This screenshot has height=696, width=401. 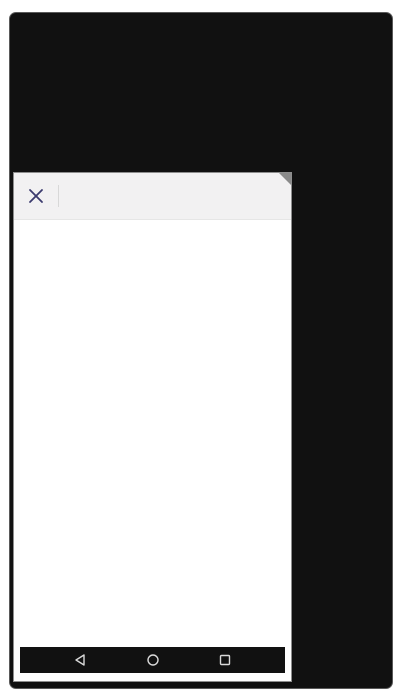 I want to click on toolbar-divider, so click(x=58, y=196).